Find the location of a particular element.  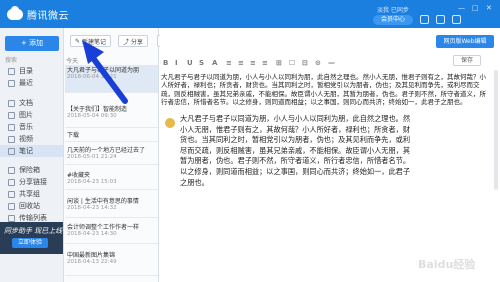

note-date: 2018-04-23 14:30 is located at coordinates (92, 234).